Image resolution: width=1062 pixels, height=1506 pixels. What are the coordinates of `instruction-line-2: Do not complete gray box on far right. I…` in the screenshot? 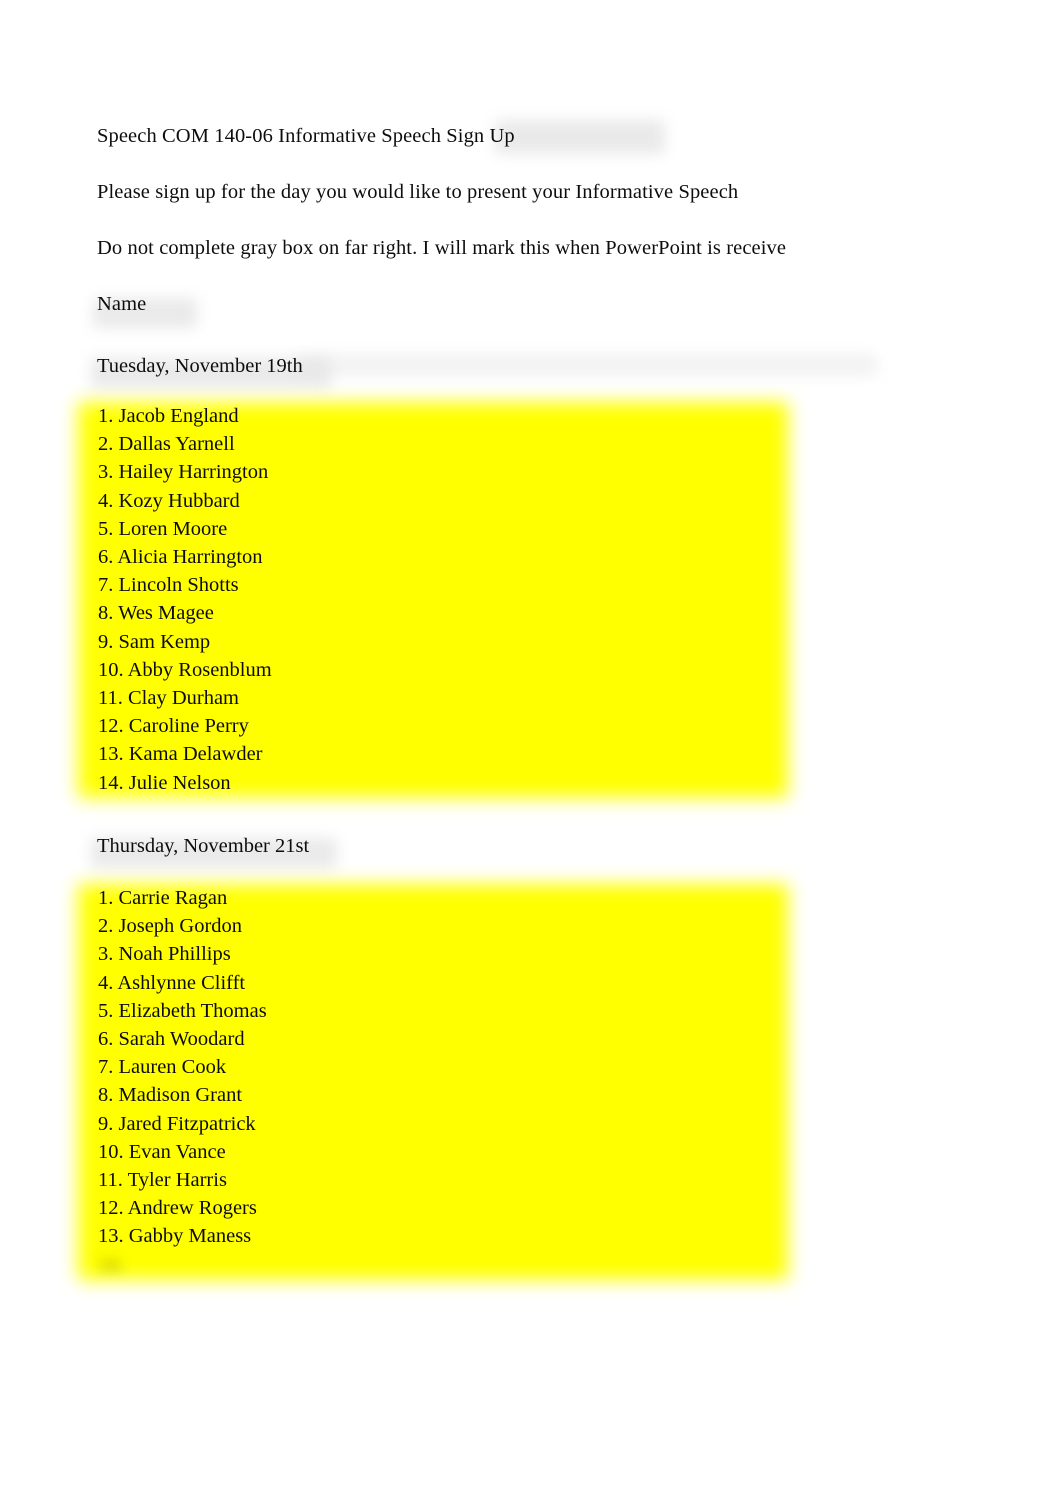 It's located at (442, 248).